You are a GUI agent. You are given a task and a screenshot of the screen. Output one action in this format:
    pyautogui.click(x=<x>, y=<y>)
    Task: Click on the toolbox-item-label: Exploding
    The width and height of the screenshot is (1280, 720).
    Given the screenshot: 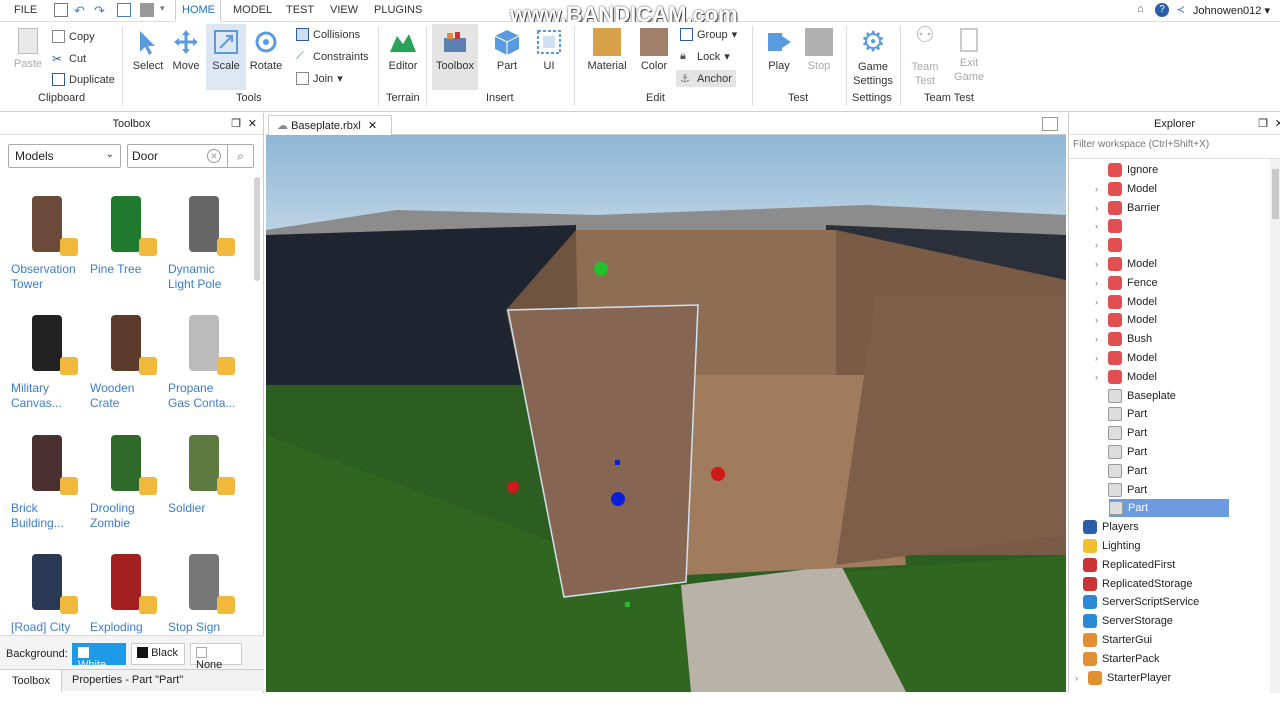 What is the action you would take?
    pyautogui.click(x=128, y=627)
    